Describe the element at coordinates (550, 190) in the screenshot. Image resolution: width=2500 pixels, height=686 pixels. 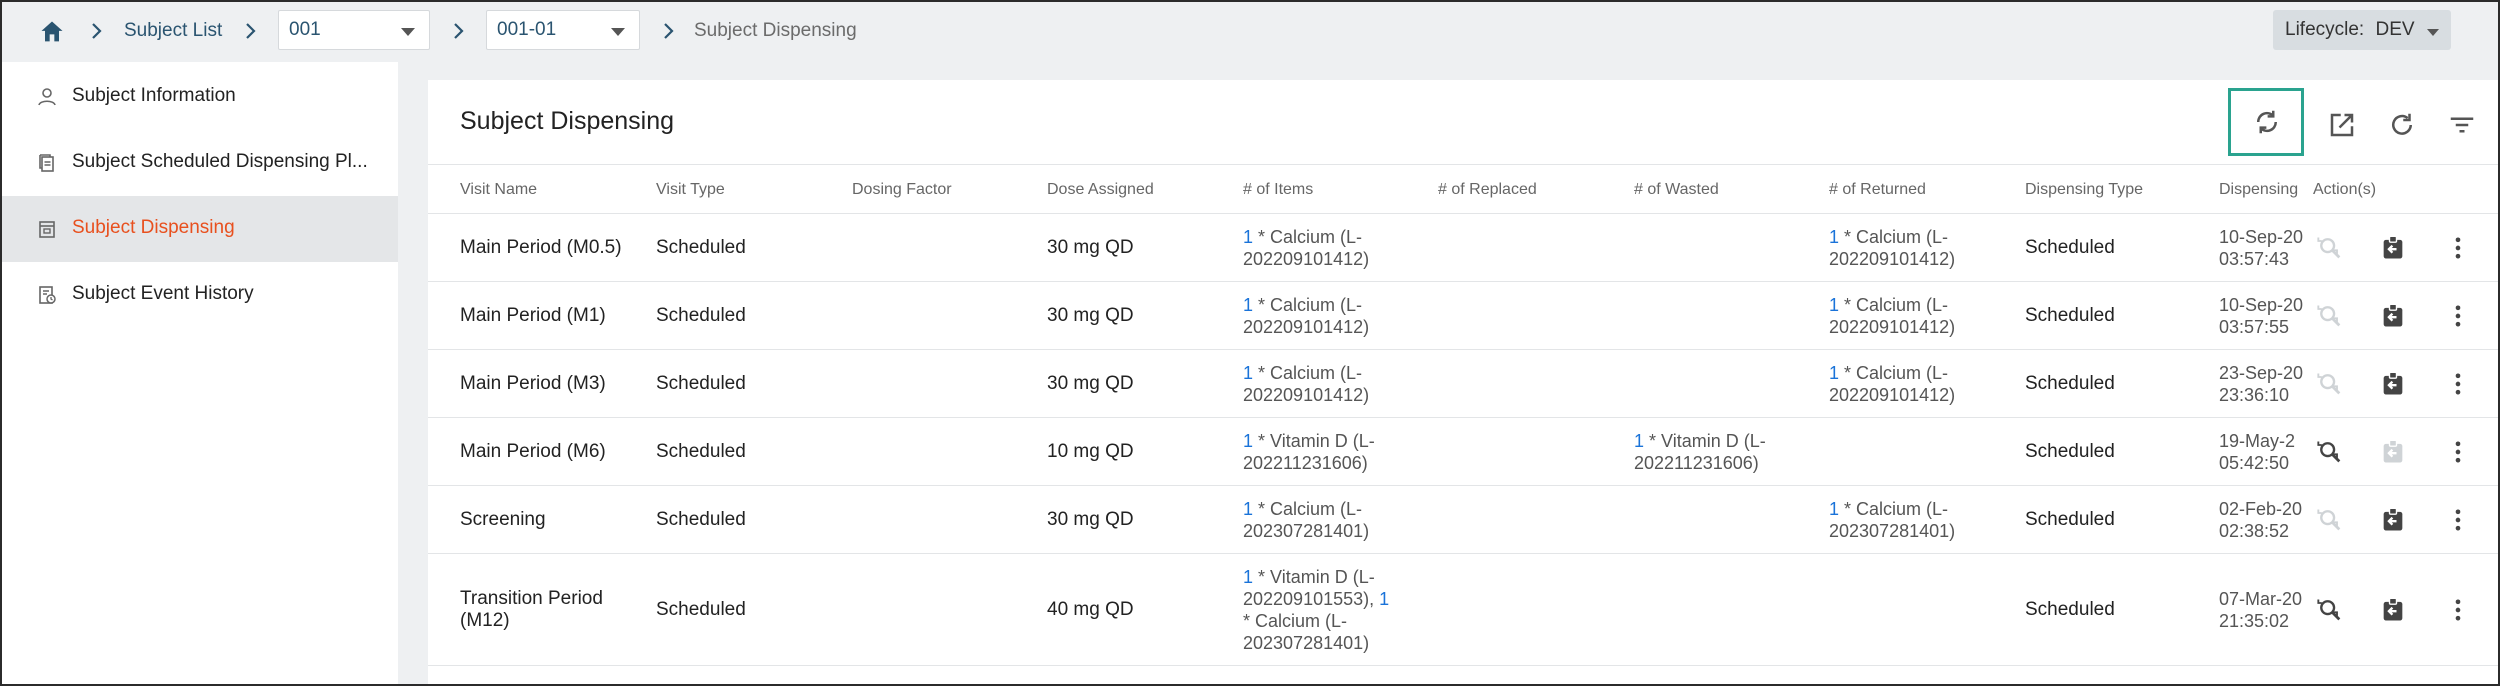
I see `col-visit-name: Visit Name` at that location.